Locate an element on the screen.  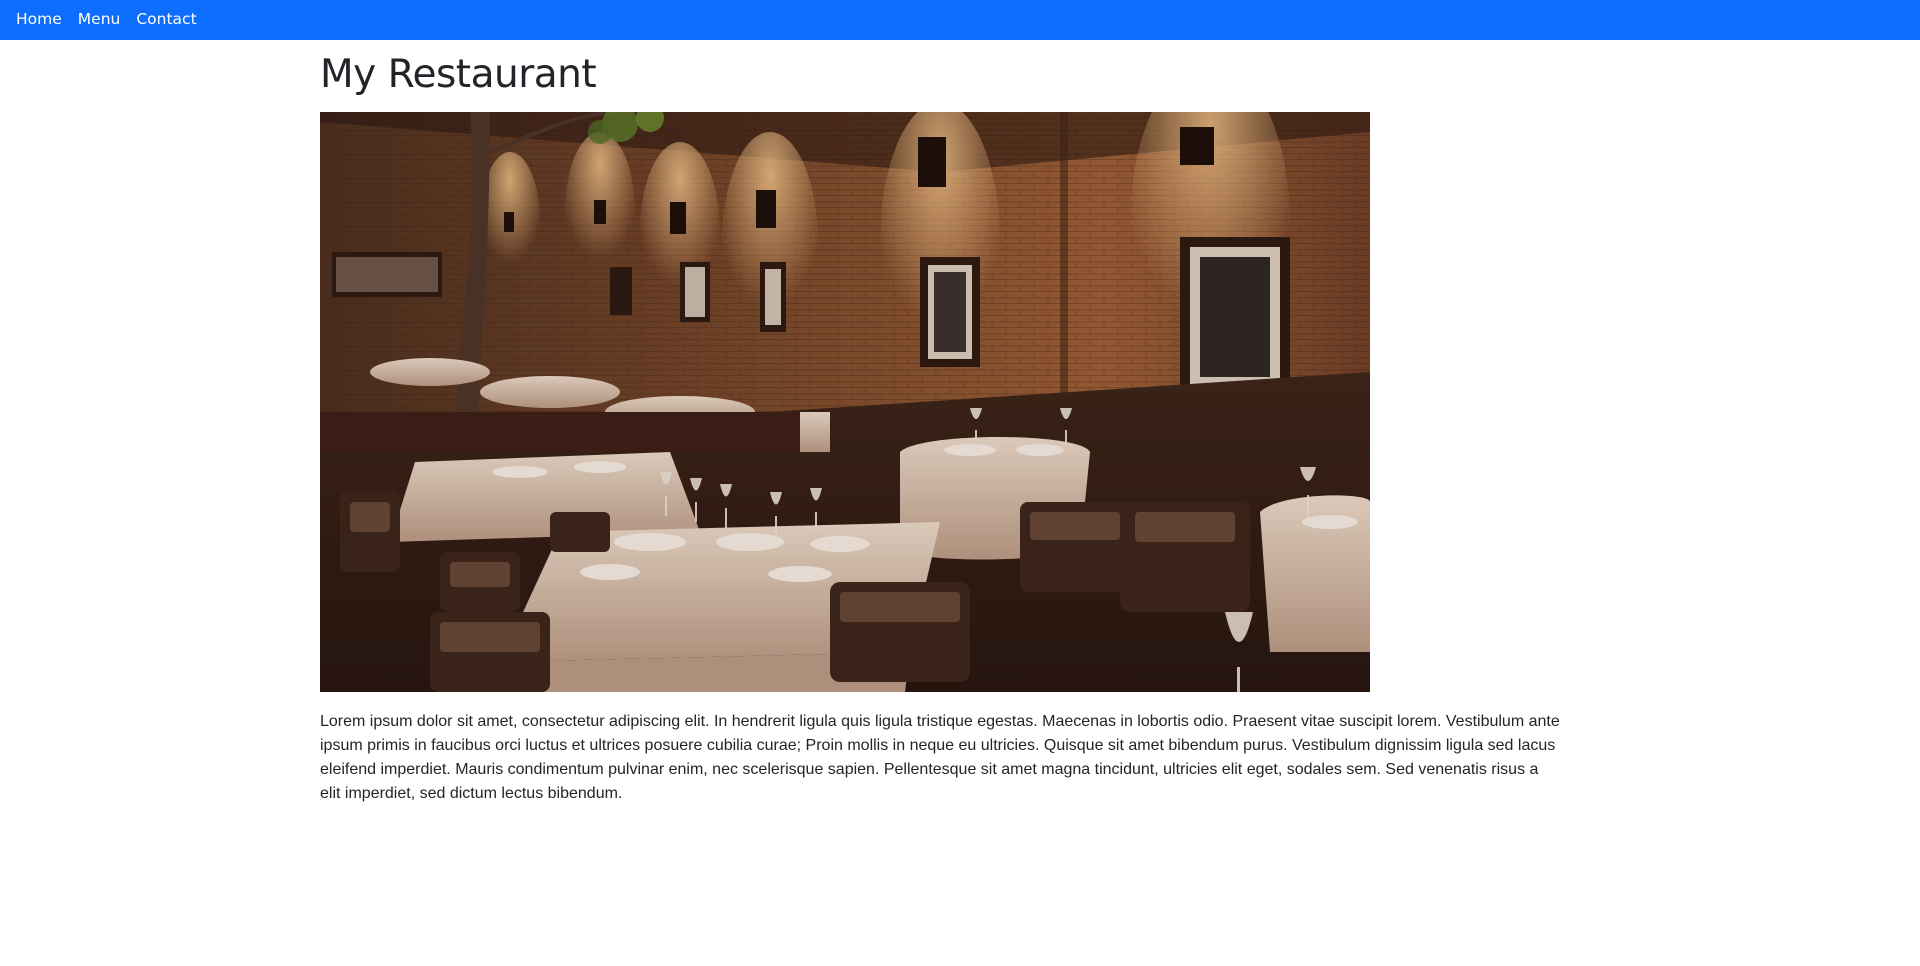
nav-home-link: Home is located at coordinates (39, 20).